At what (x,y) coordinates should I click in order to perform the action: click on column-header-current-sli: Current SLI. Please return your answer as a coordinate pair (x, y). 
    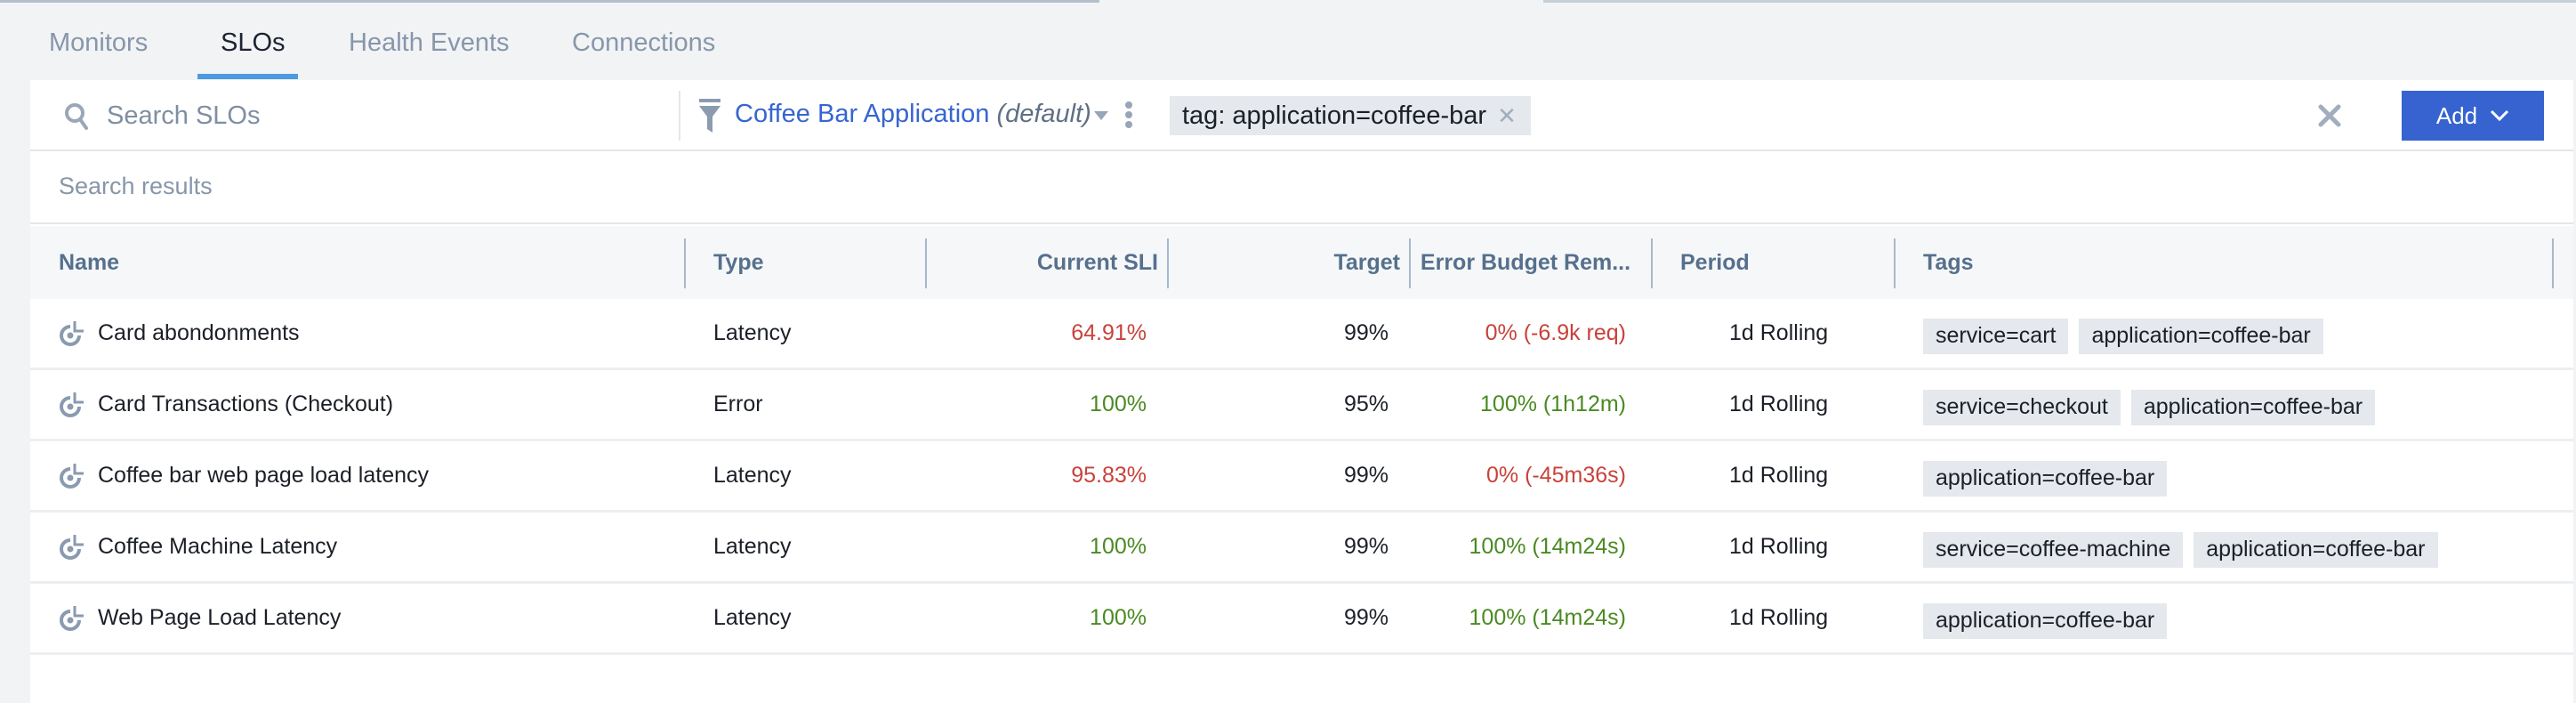
    Looking at the image, I should click on (1041, 262).